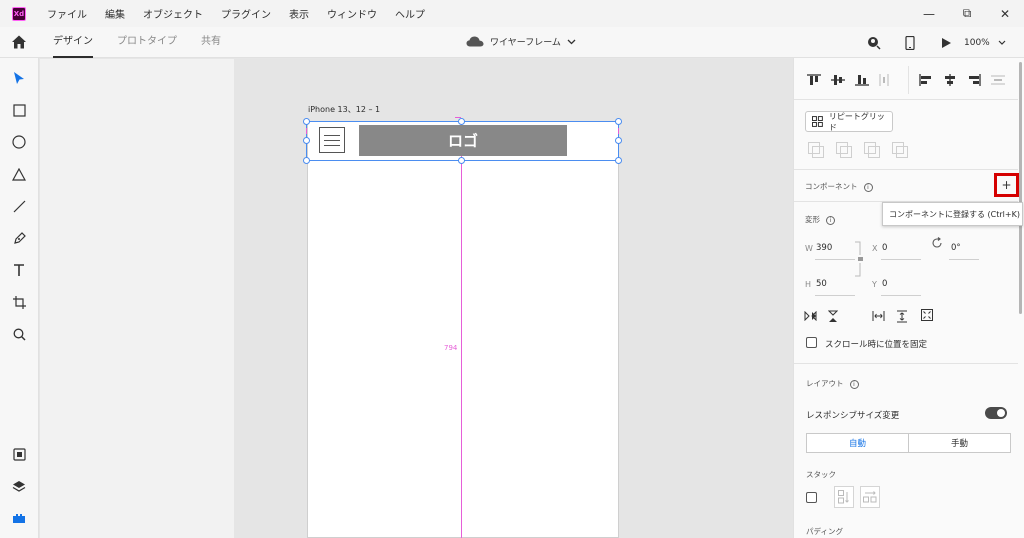  What do you see at coordinates (878, 316) in the screenshot?
I see `fit-width-icon` at bounding box center [878, 316].